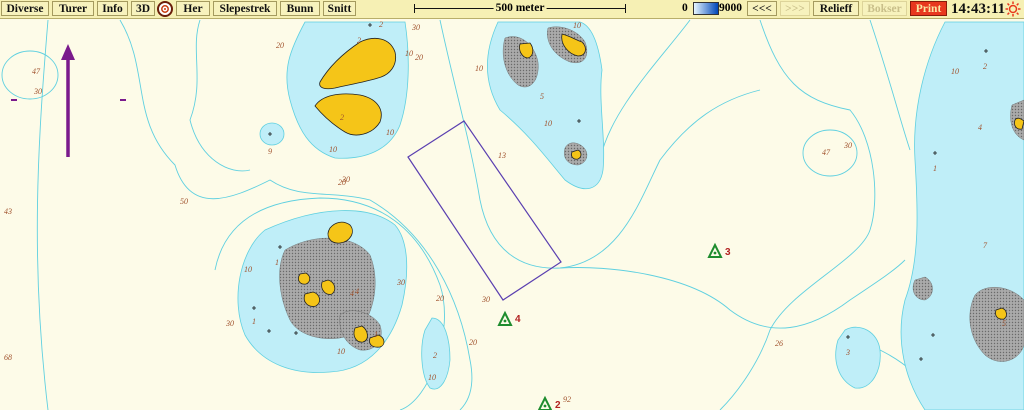 The height and width of the screenshot is (410, 1024). What do you see at coordinates (728, 252) in the screenshot?
I see `marker-label: 3` at bounding box center [728, 252].